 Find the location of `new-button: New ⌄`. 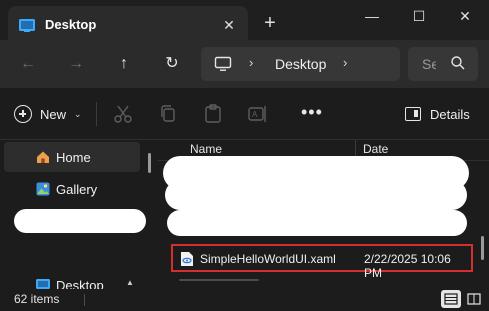

new-button: New ⌄ is located at coordinates (48, 114).